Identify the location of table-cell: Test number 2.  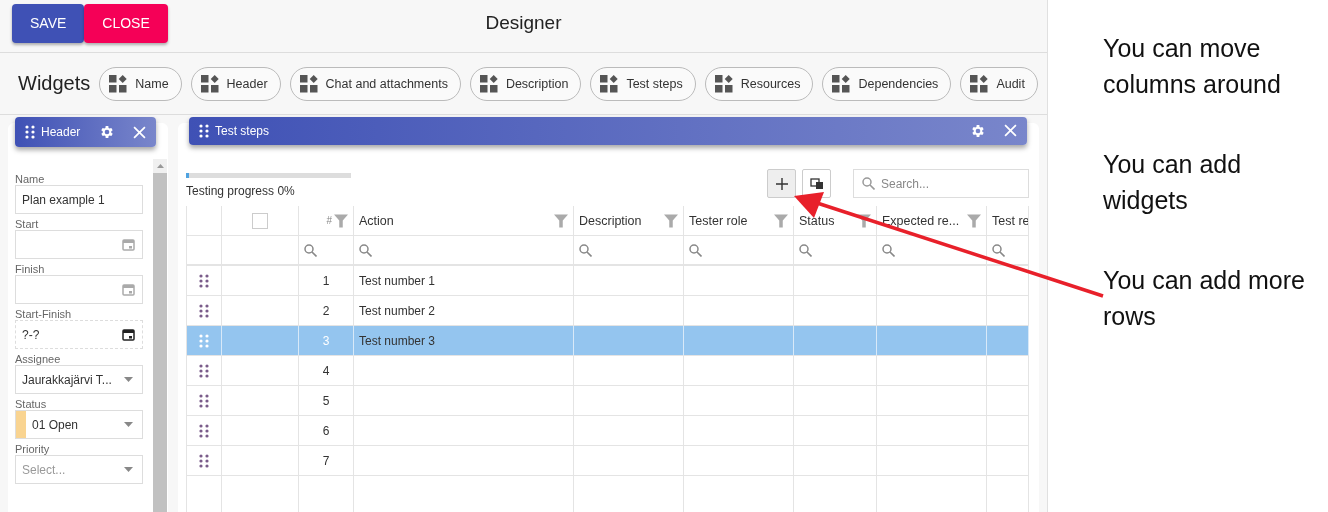
(464, 311).